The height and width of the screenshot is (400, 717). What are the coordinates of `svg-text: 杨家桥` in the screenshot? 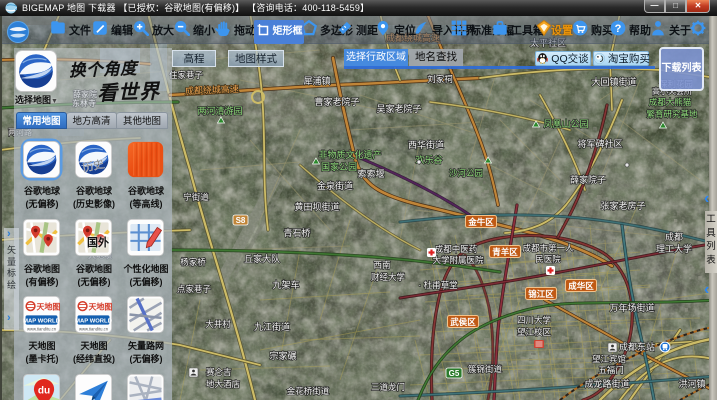 It's located at (193, 262).